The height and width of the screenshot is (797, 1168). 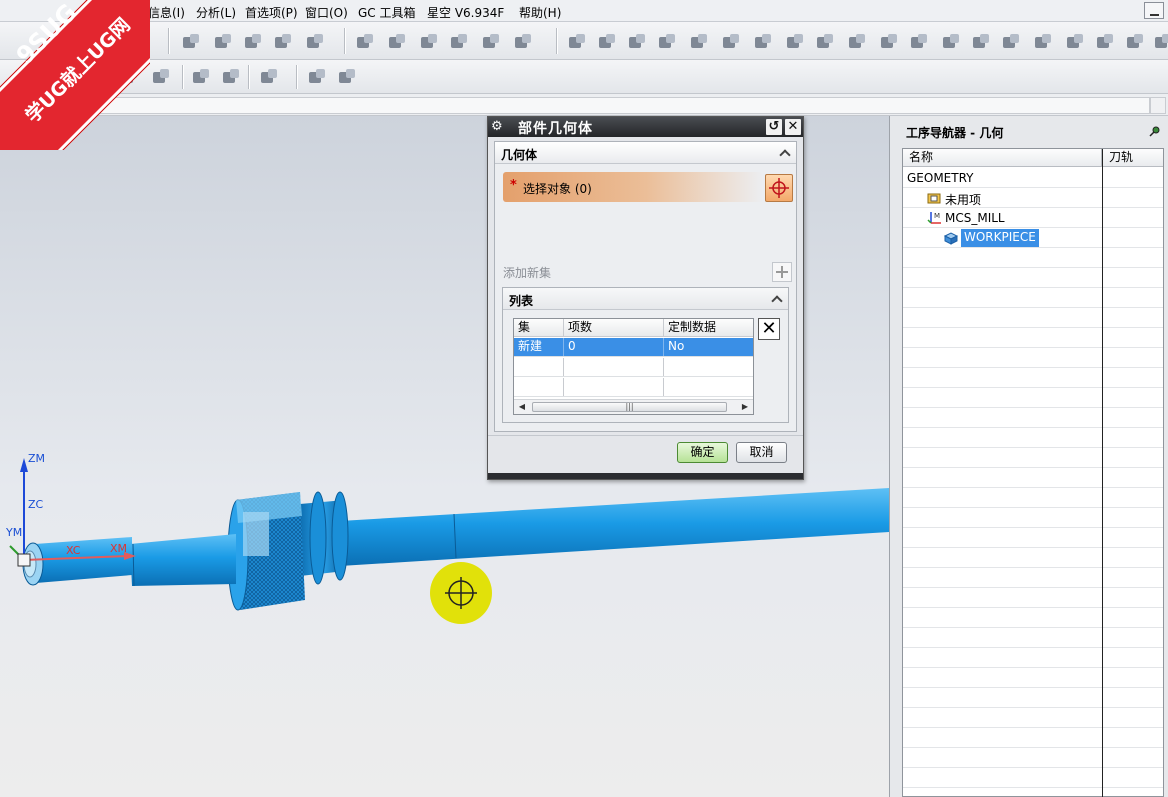 I want to click on cue-line-button, so click(x=1158, y=105).